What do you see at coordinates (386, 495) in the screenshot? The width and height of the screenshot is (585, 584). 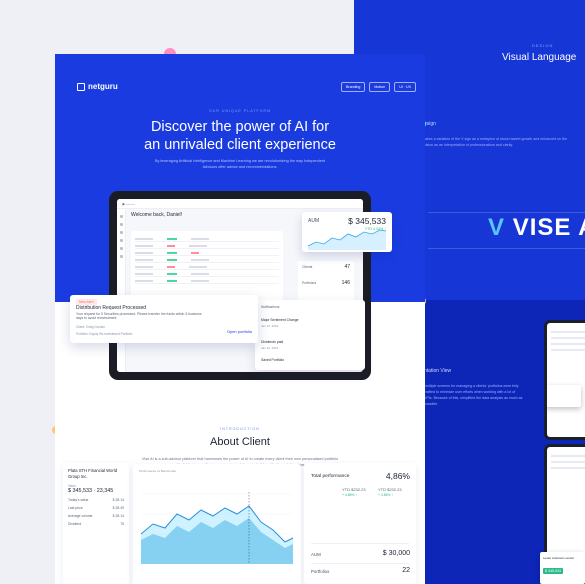 I see `ytd-change-b: + 4.86% ↑` at bounding box center [386, 495].